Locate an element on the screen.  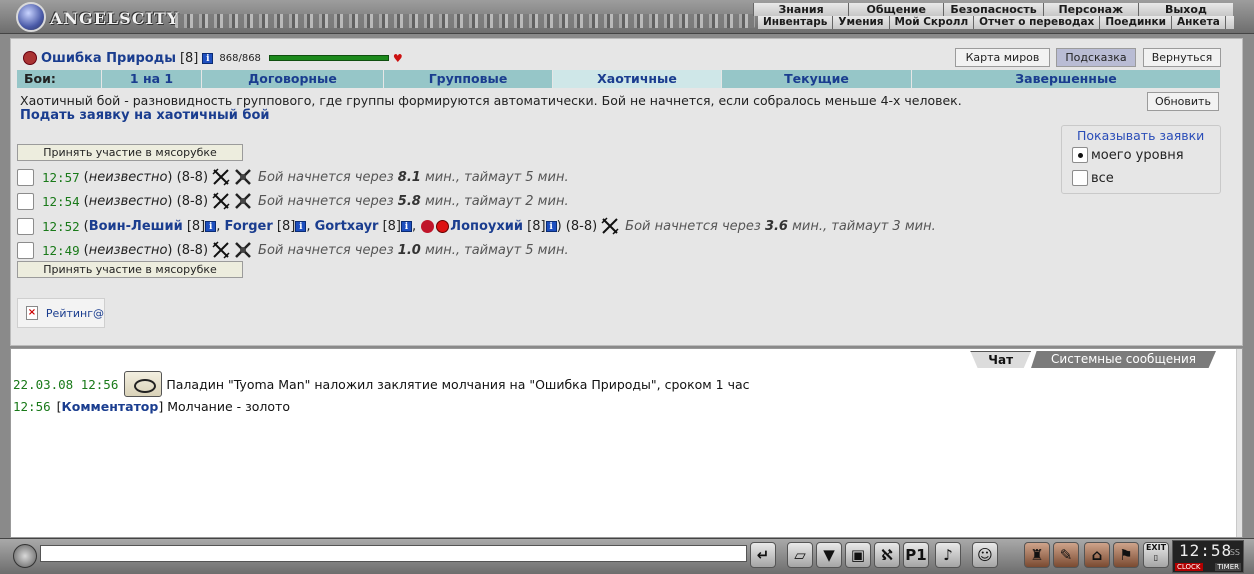
filter-option-all: все is located at coordinates (1093, 178).